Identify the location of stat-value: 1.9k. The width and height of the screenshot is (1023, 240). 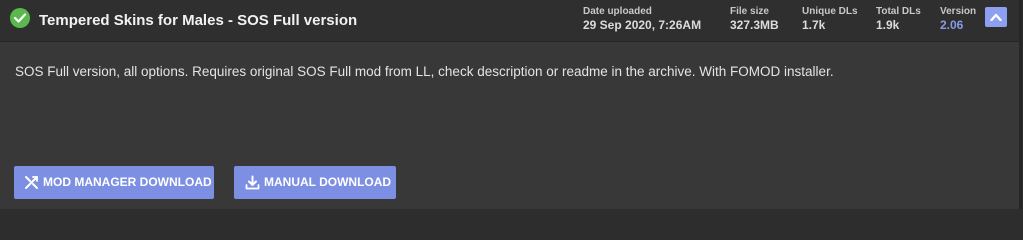
(888, 25).